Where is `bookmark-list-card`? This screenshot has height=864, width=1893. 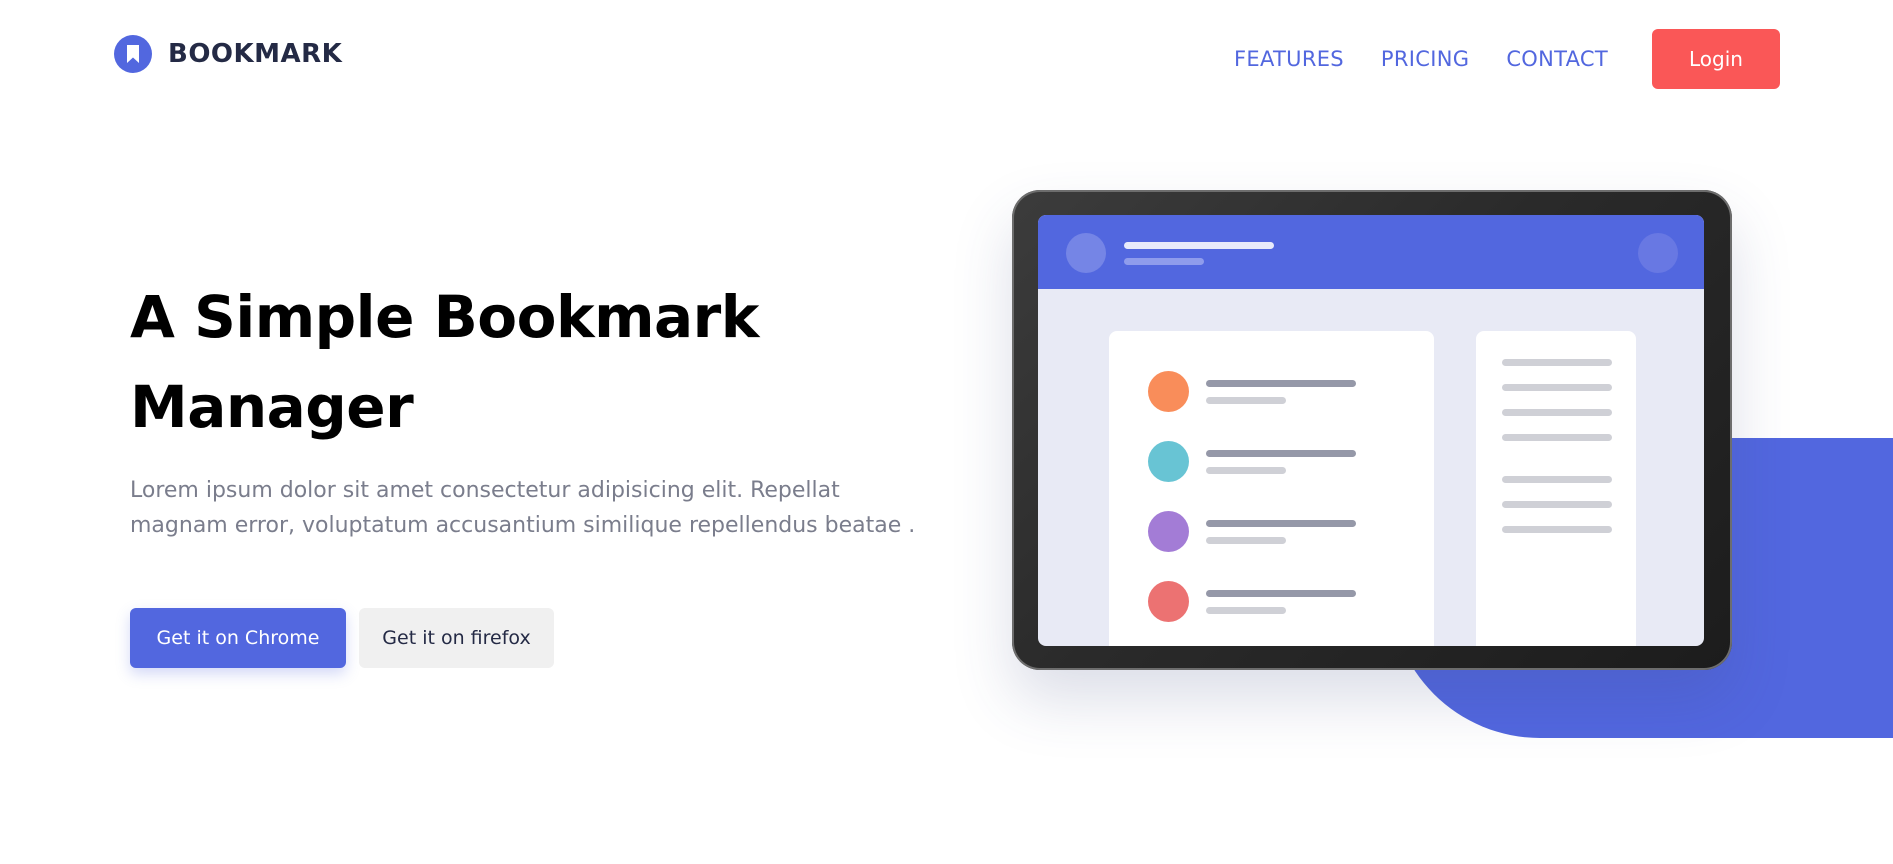 bookmark-list-card is located at coordinates (1271, 488).